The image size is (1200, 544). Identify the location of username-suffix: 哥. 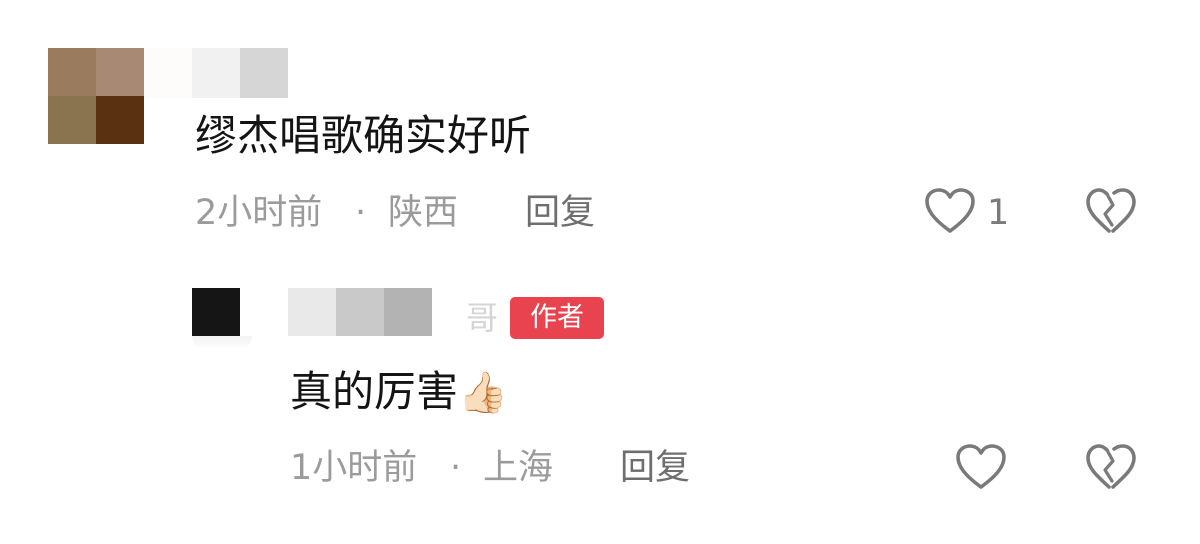
(482, 318).